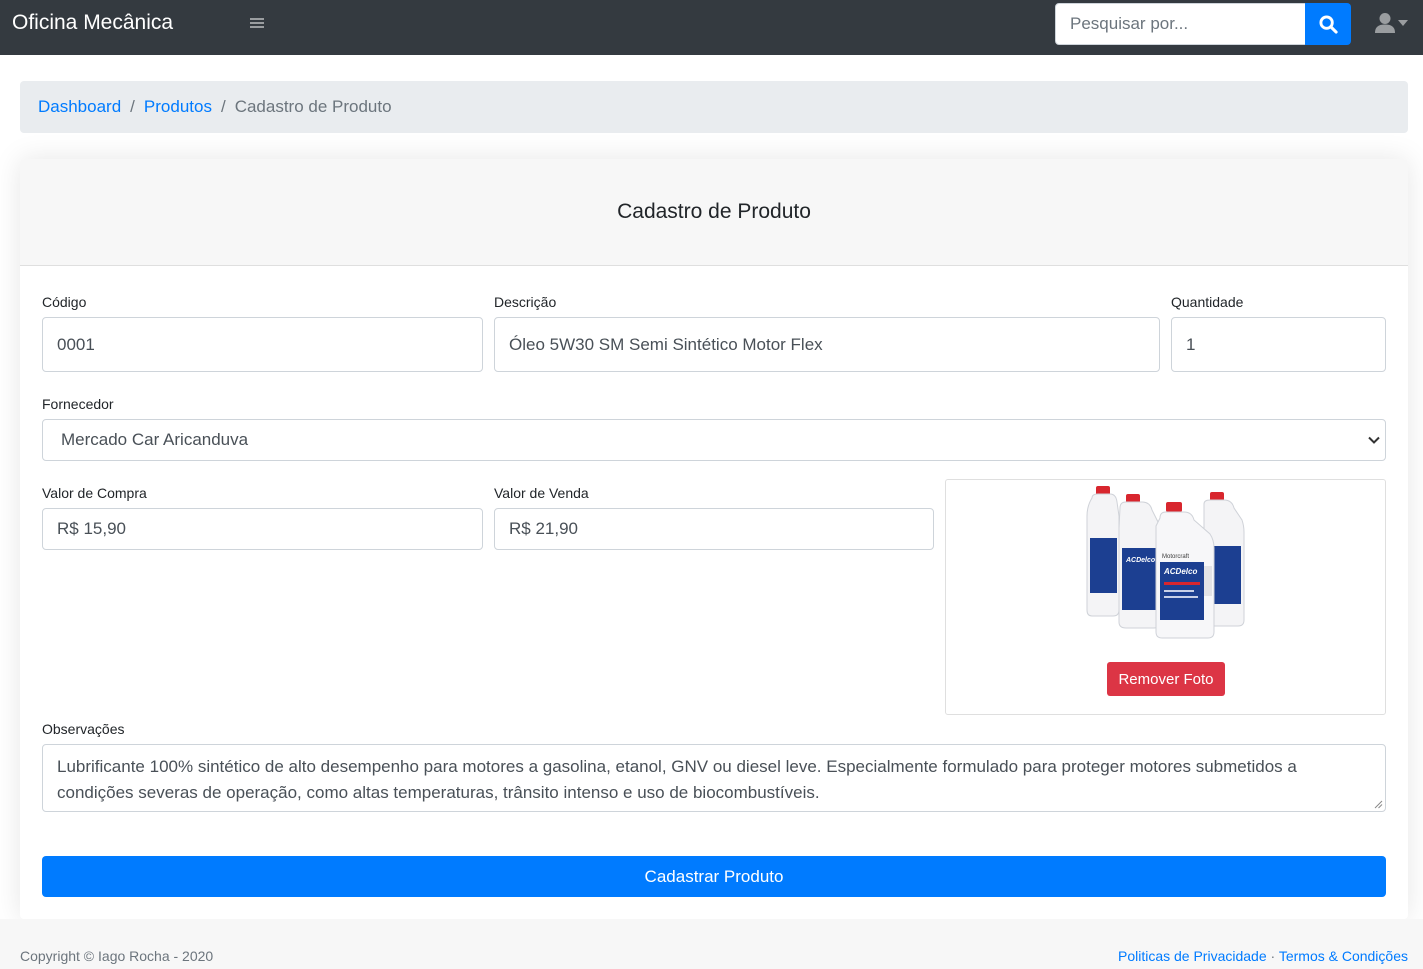 Image resolution: width=1423 pixels, height=969 pixels. Describe the element at coordinates (714, 876) in the screenshot. I see `cadastrar-produto-button: Cadastrar Produto` at that location.